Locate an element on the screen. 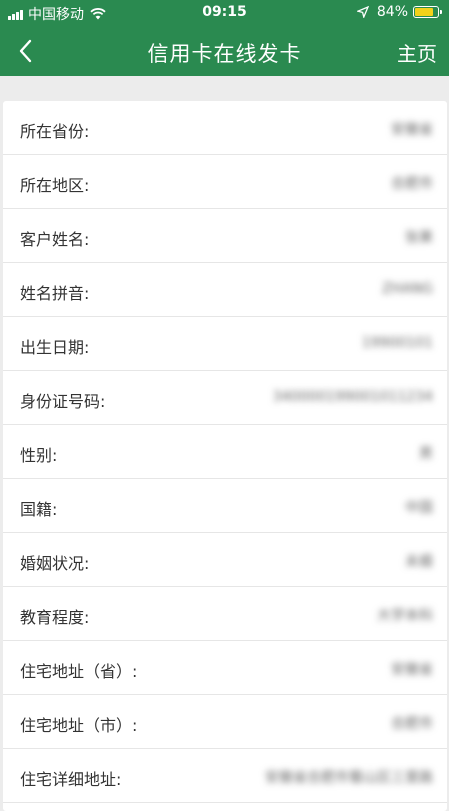 The width and height of the screenshot is (449, 811). field-value: 中国 is located at coordinates (419, 508).